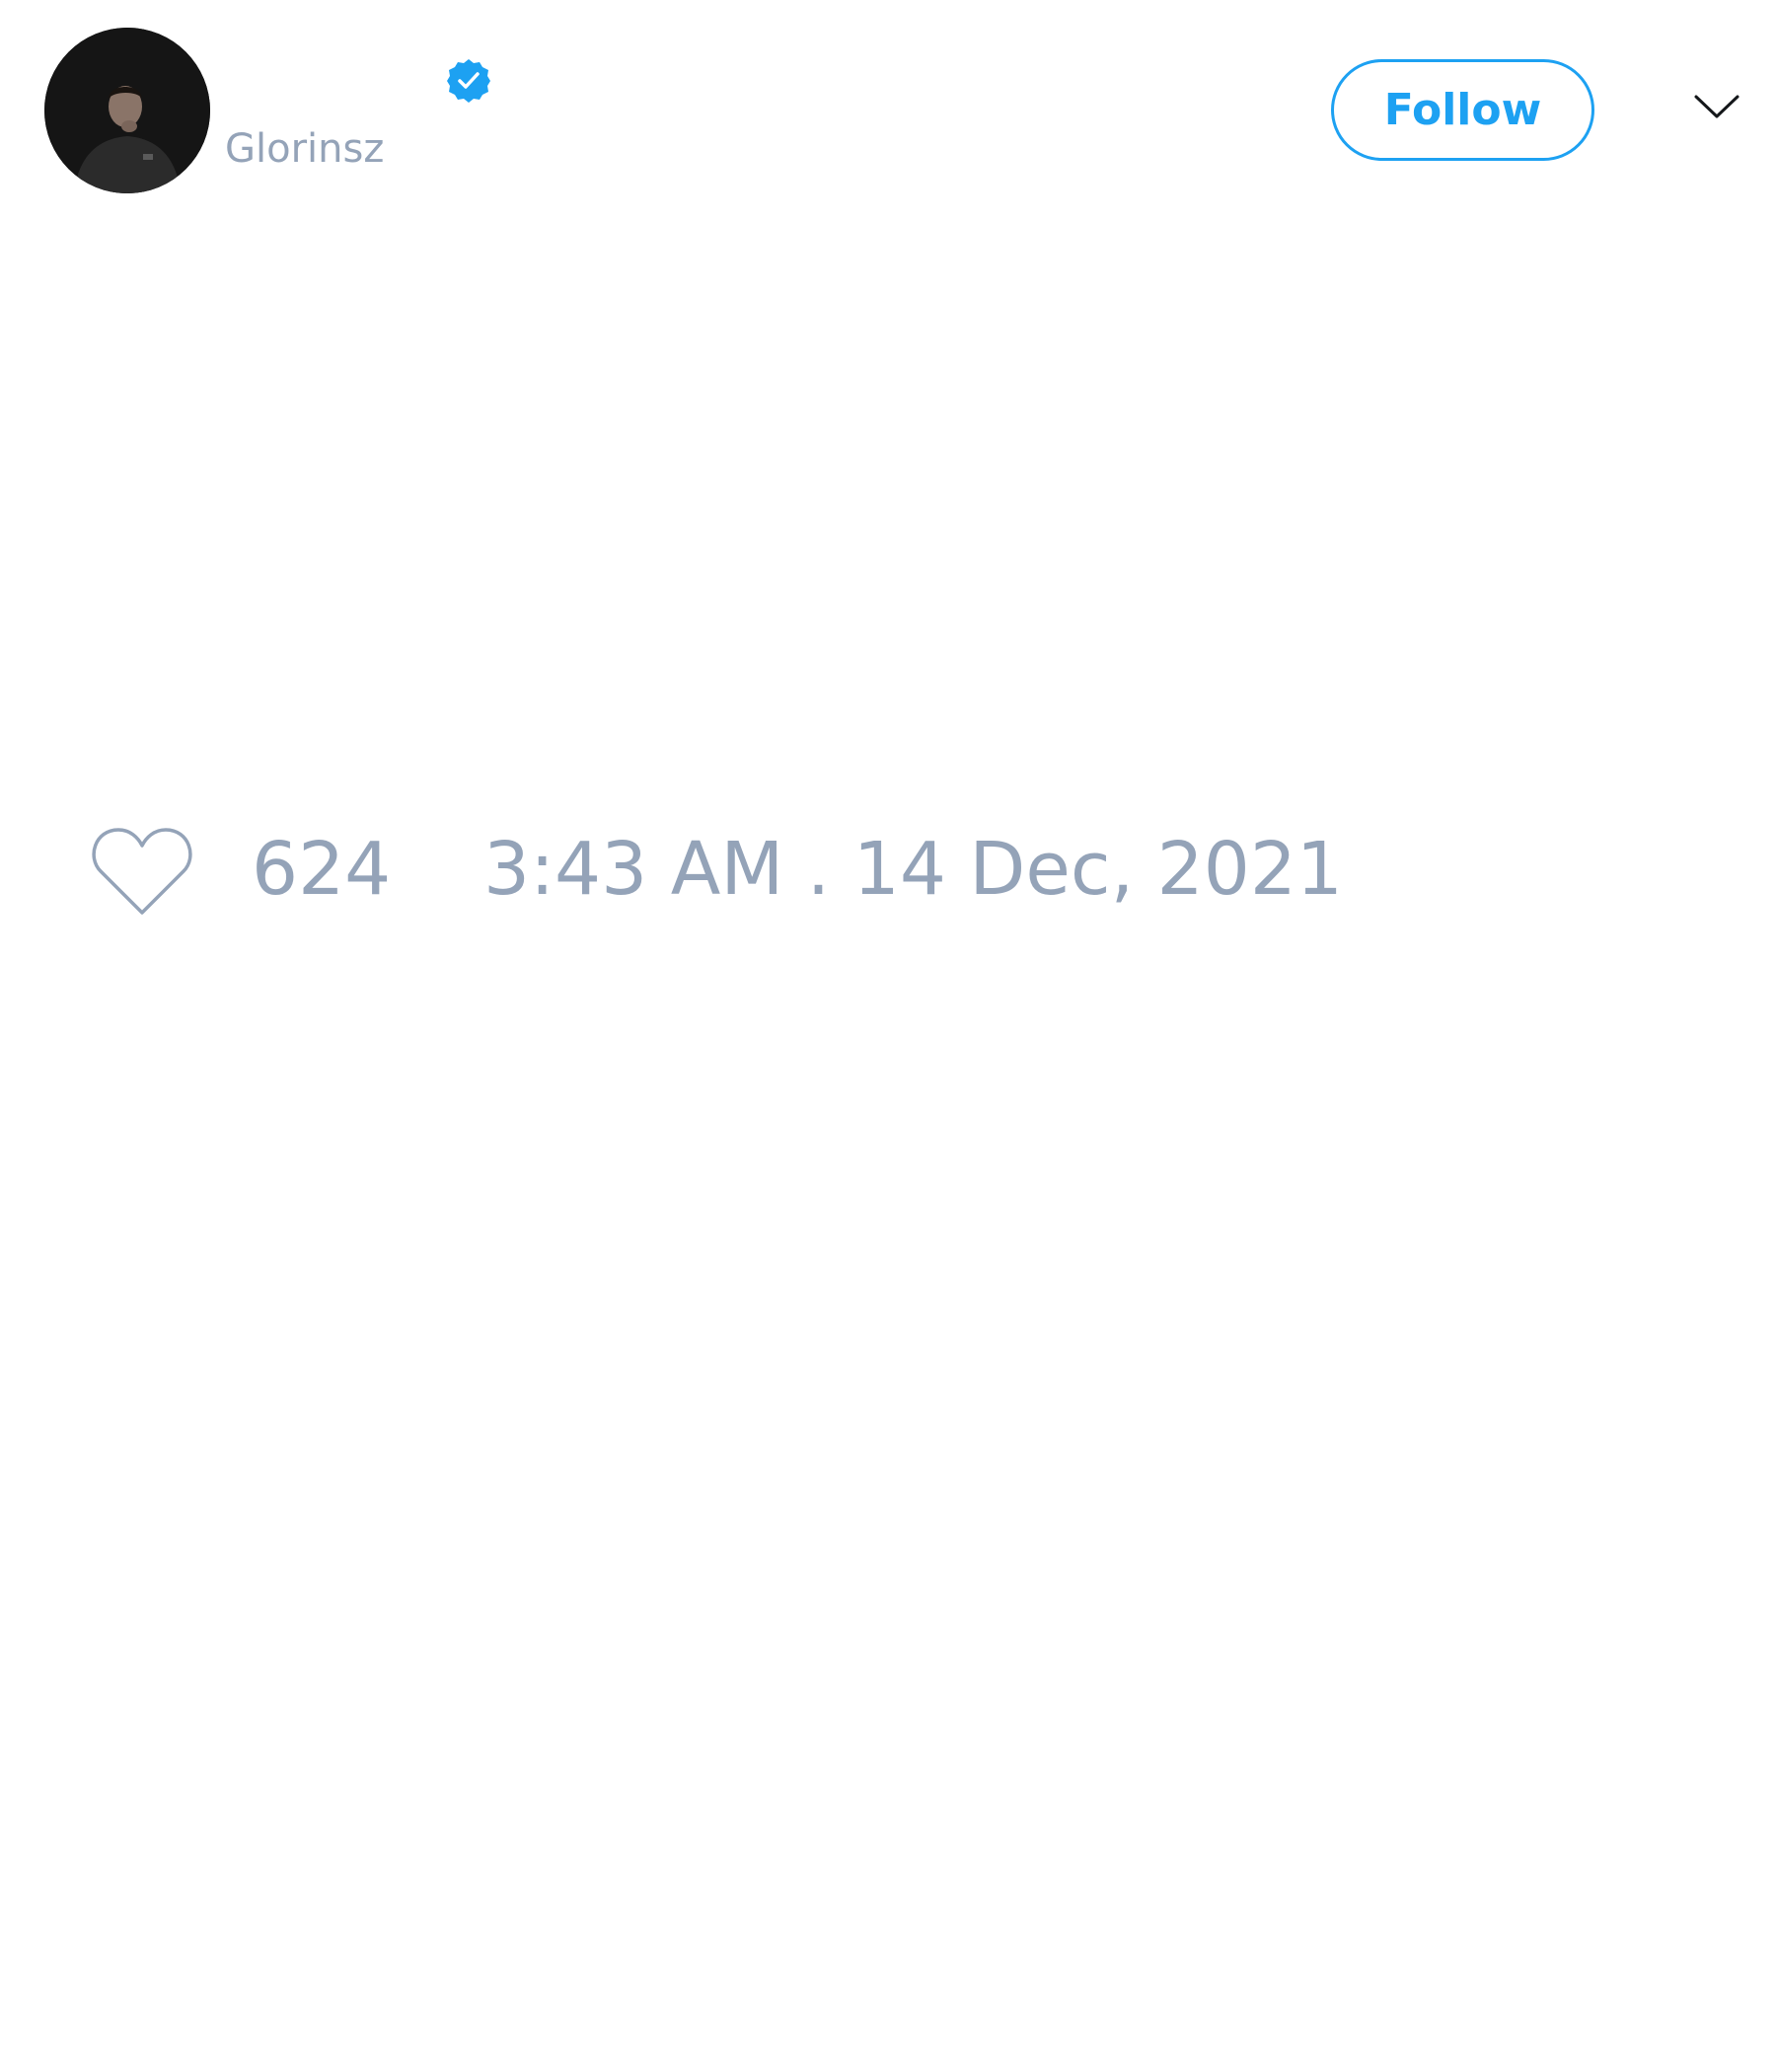 The width and height of the screenshot is (1776, 2072). What do you see at coordinates (468, 81) in the screenshot?
I see `verified-badge-icon` at bounding box center [468, 81].